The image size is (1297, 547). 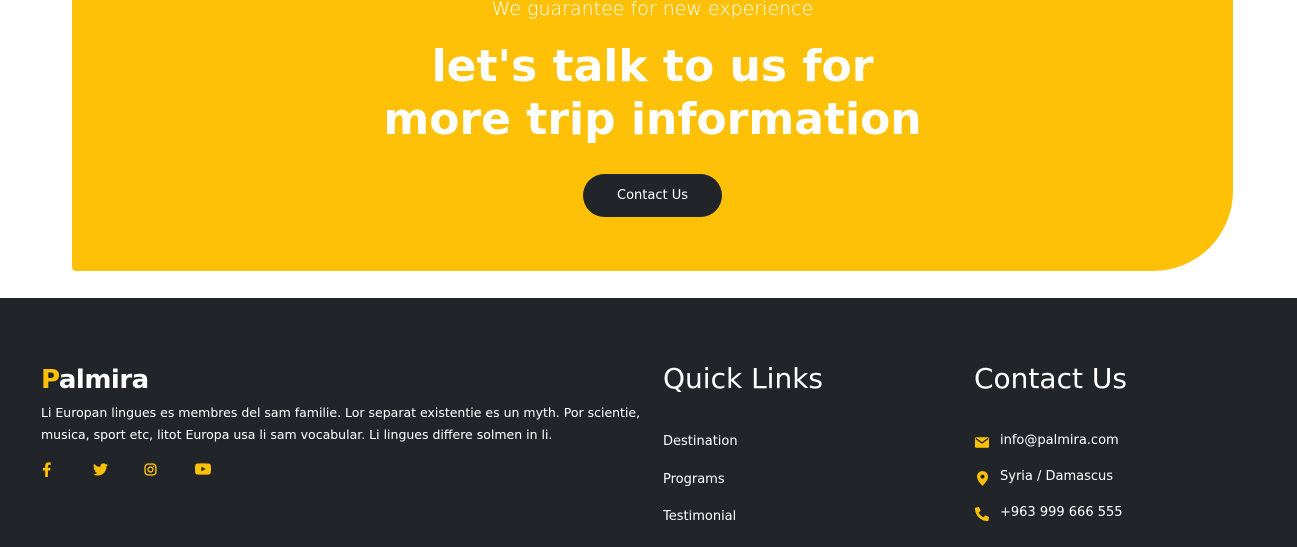 What do you see at coordinates (982, 514) in the screenshot?
I see `phone-icon` at bounding box center [982, 514].